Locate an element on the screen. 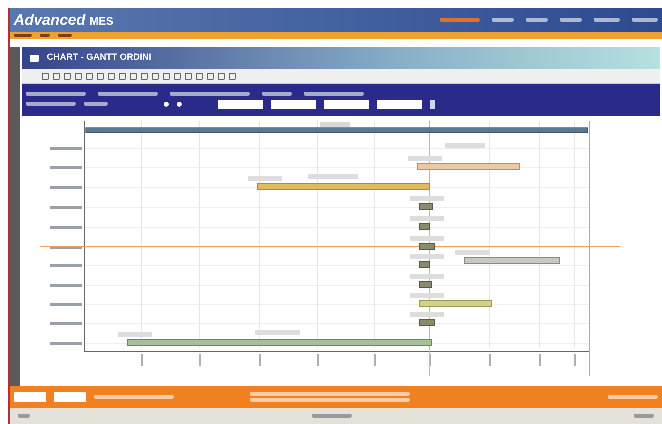 The height and width of the screenshot is (424, 662). logo-subtext: MES is located at coordinates (102, 22).